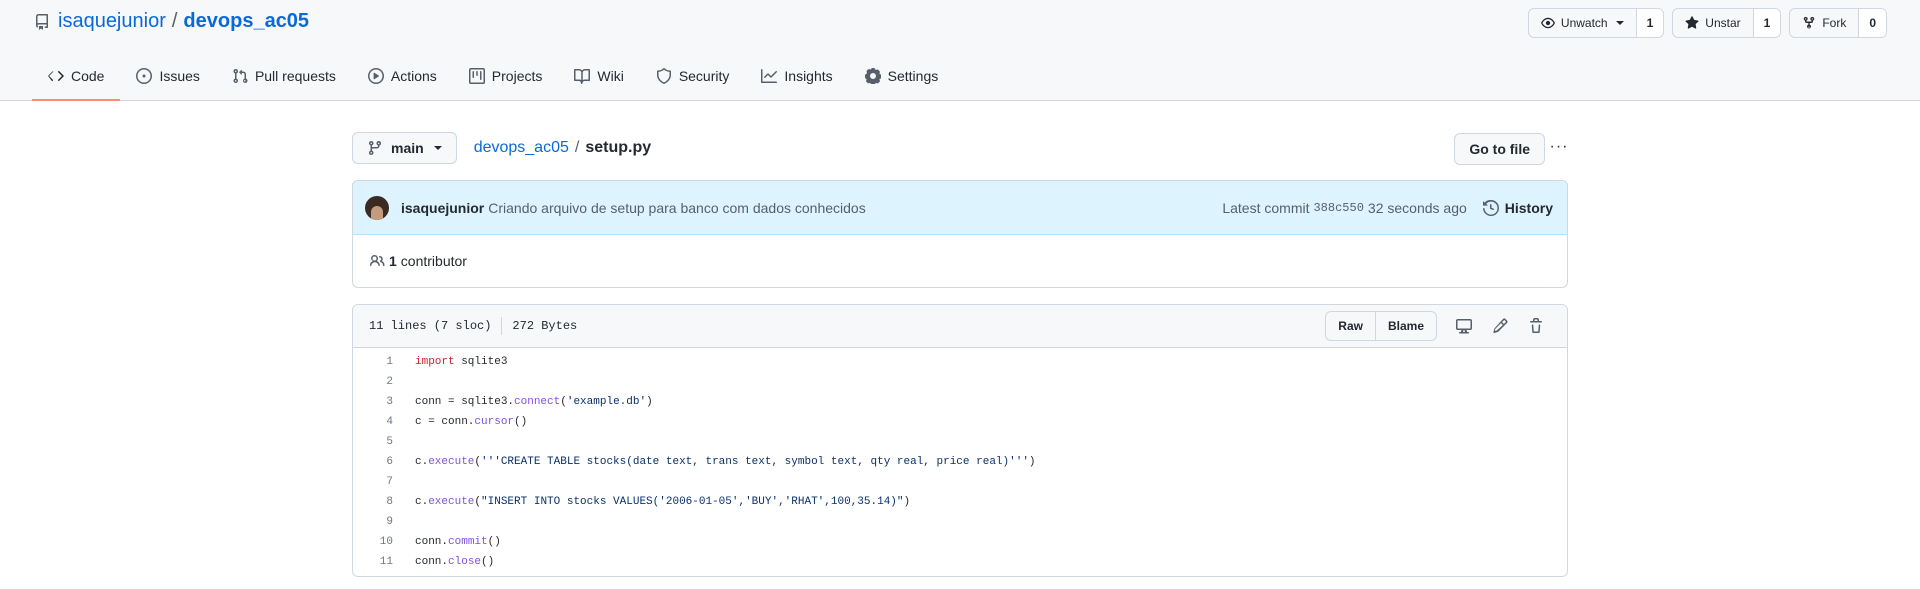 The image size is (1920, 589). I want to click on gear-icon, so click(872, 76).